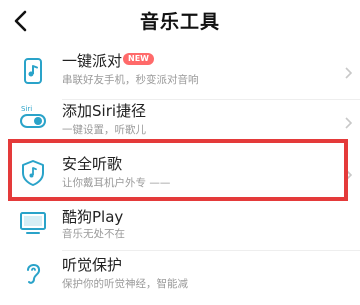 This screenshot has width=360, height=305. I want to click on siri-toggle-icon: Siri, so click(33, 117).